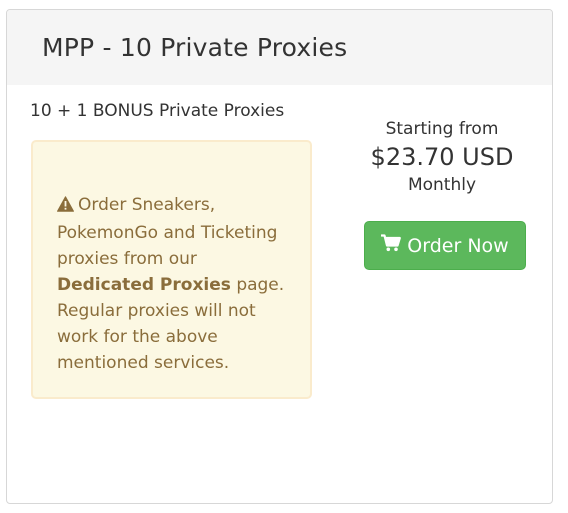 The width and height of the screenshot is (568, 513). Describe the element at coordinates (195, 47) in the screenshot. I see `product-title: MPP - 10 Private Proxies` at that location.